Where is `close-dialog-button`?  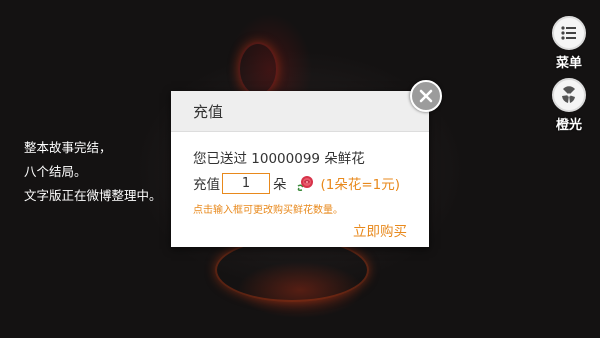
close-dialog-button is located at coordinates (426, 96).